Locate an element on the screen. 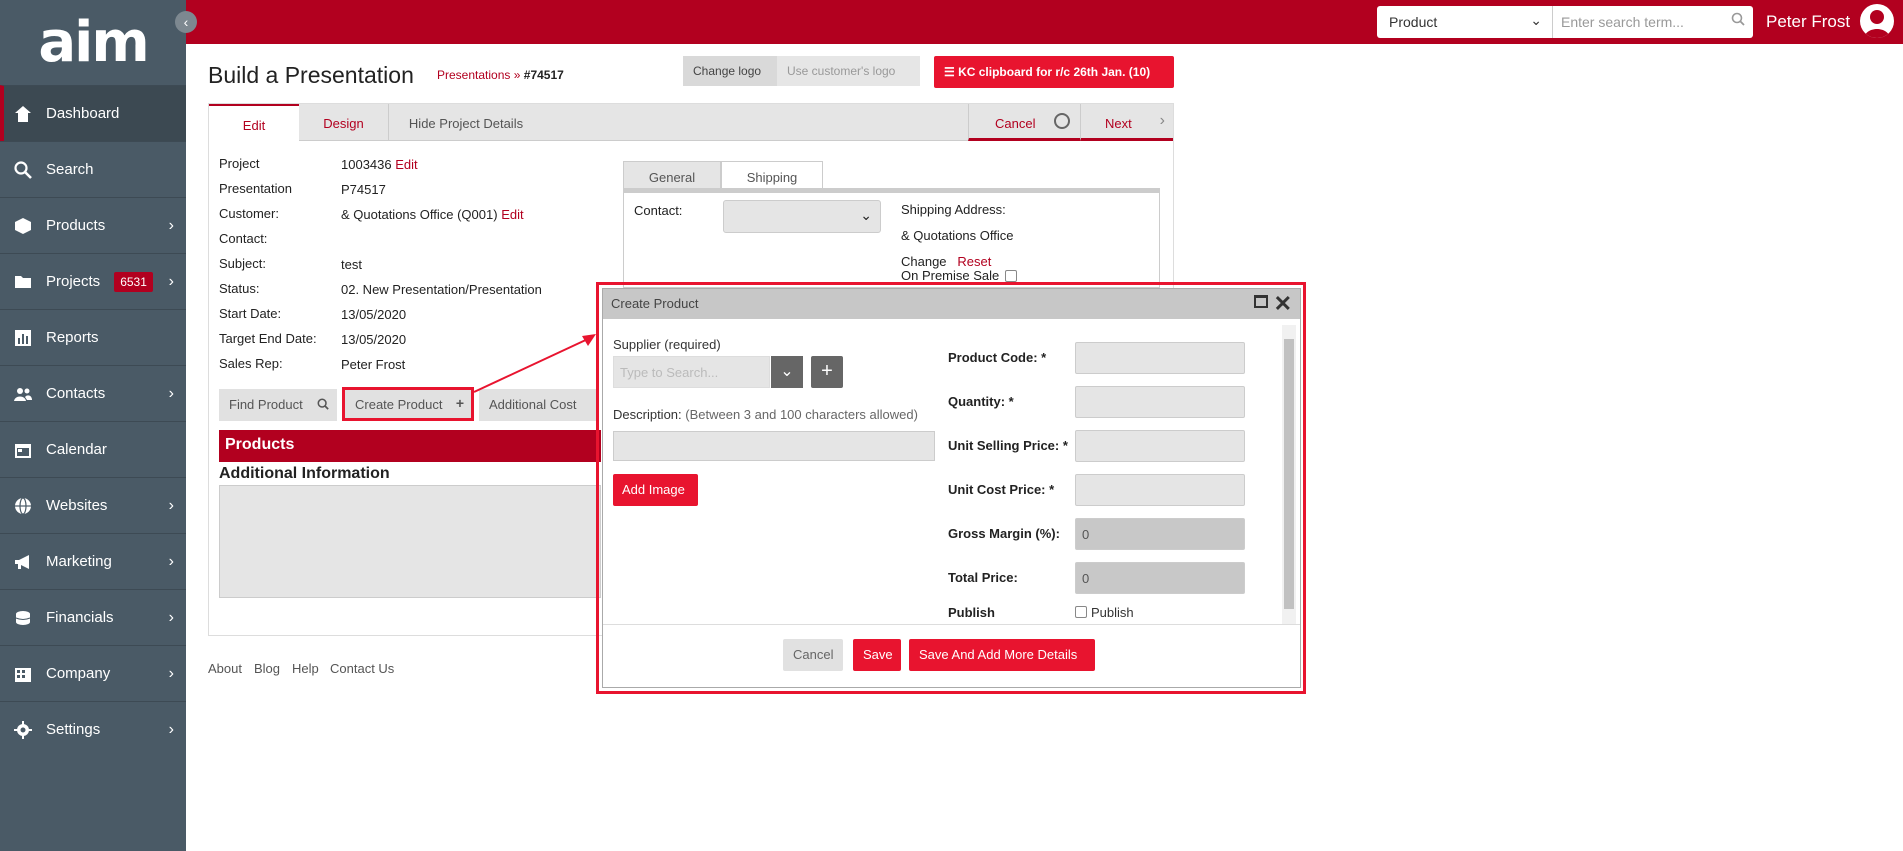  gross-margin-label: Gross Margin (%): is located at coordinates (1004, 533).